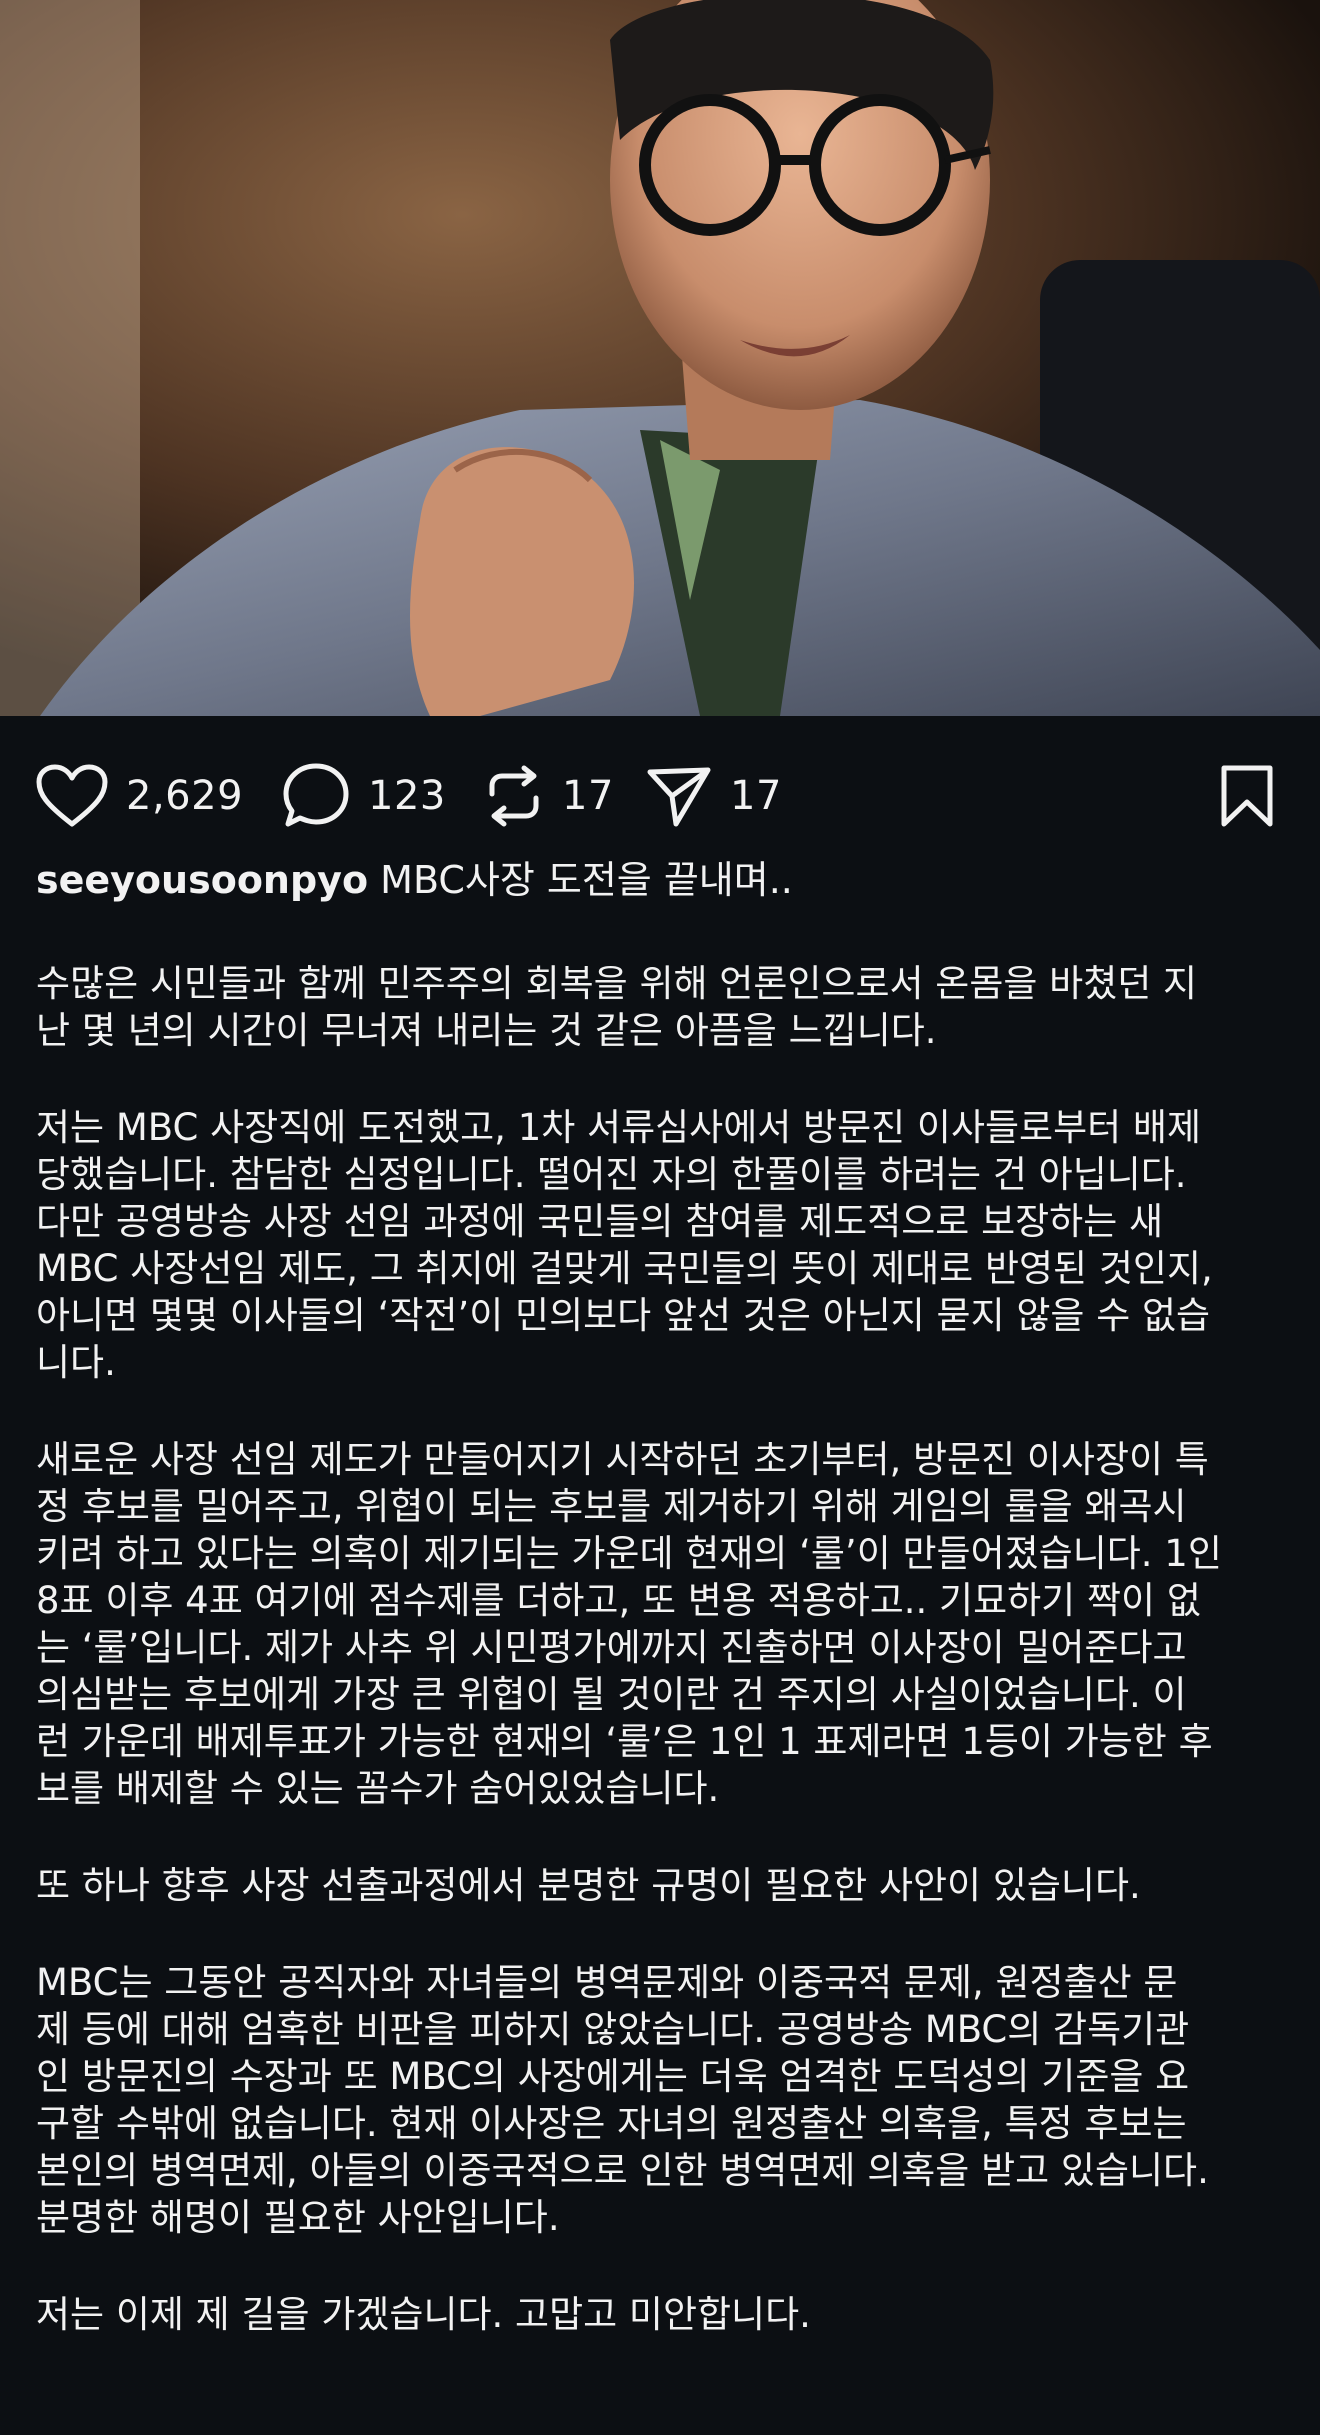 The height and width of the screenshot is (2435, 1320). I want to click on save-button, so click(1247, 796).